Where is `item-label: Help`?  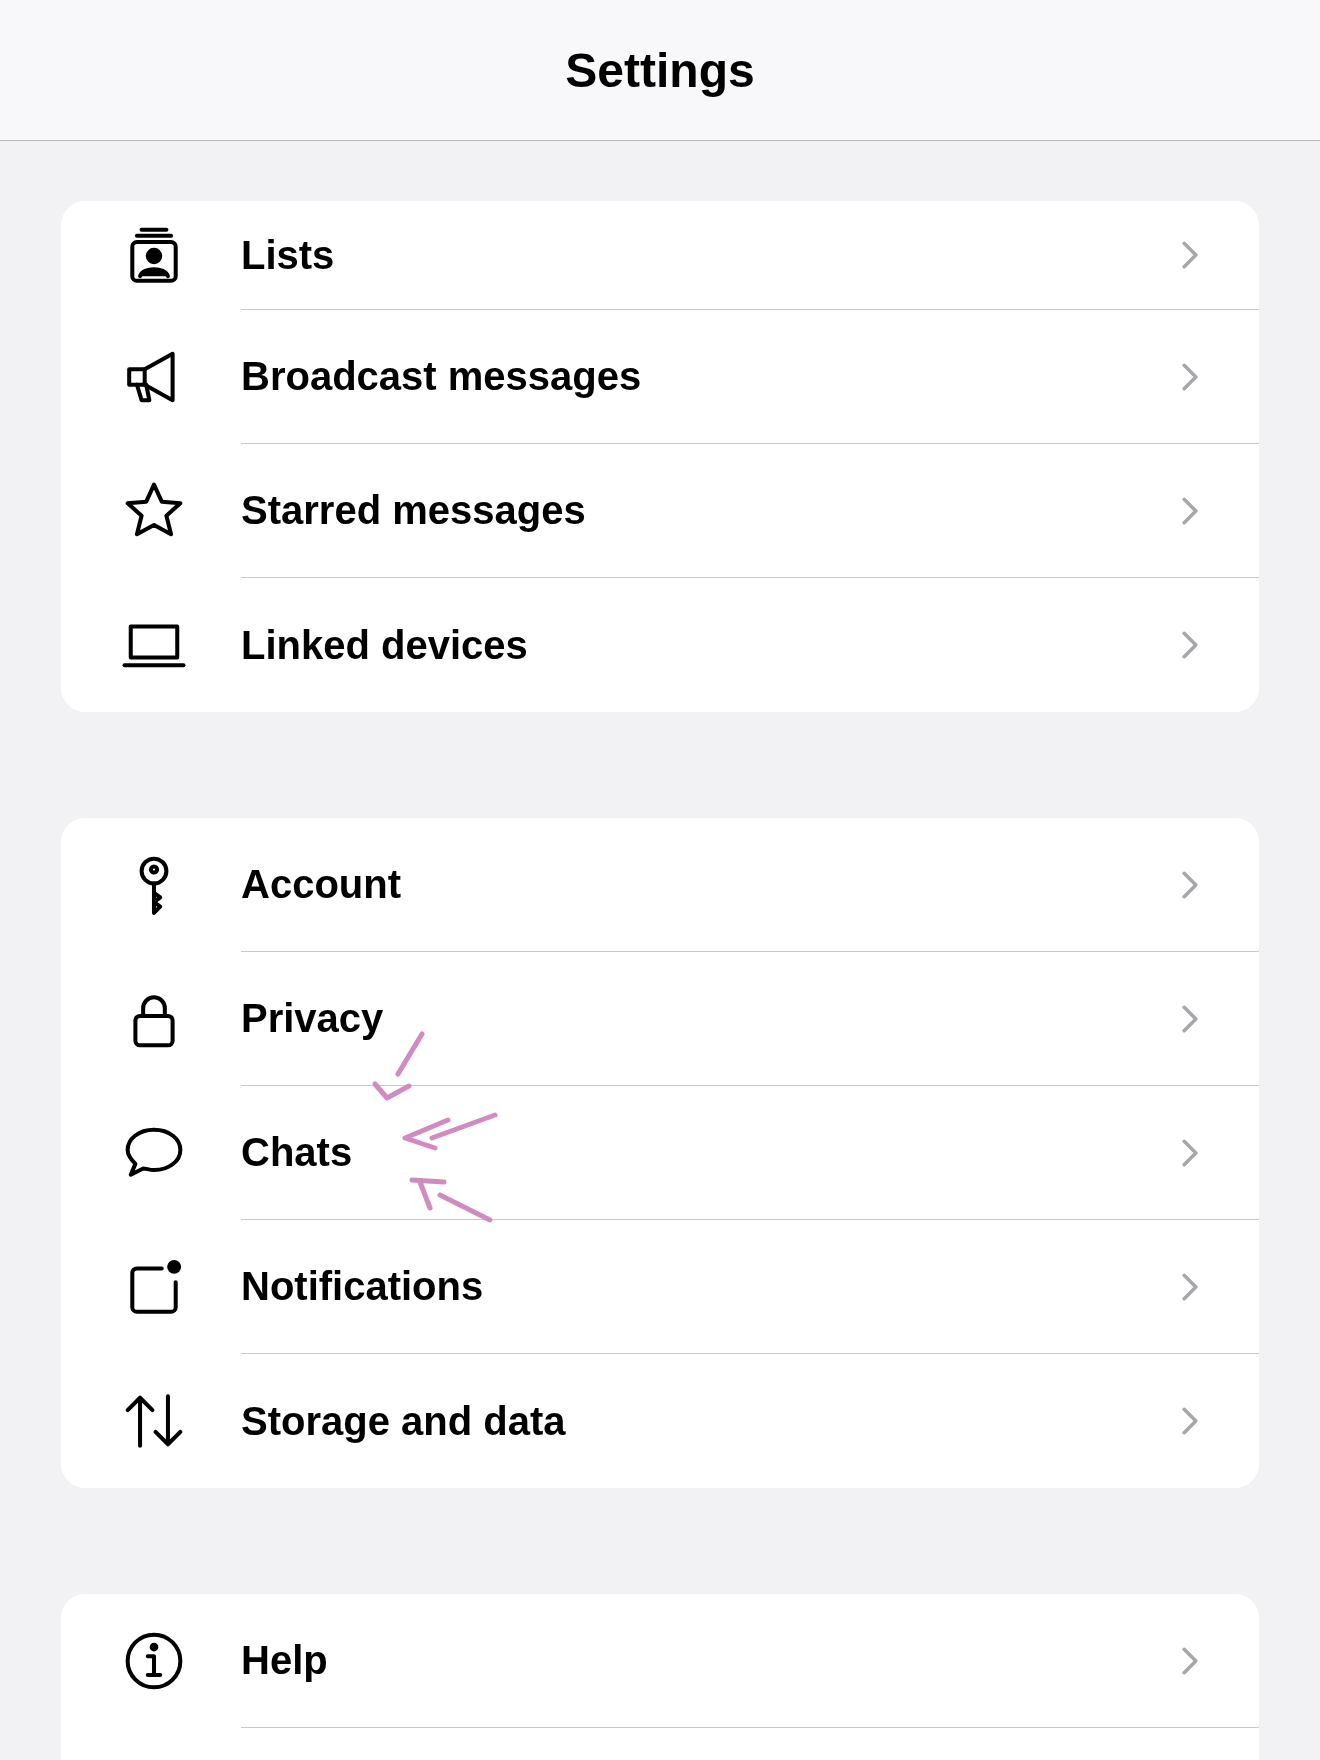
item-label: Help is located at coordinates (285, 1660).